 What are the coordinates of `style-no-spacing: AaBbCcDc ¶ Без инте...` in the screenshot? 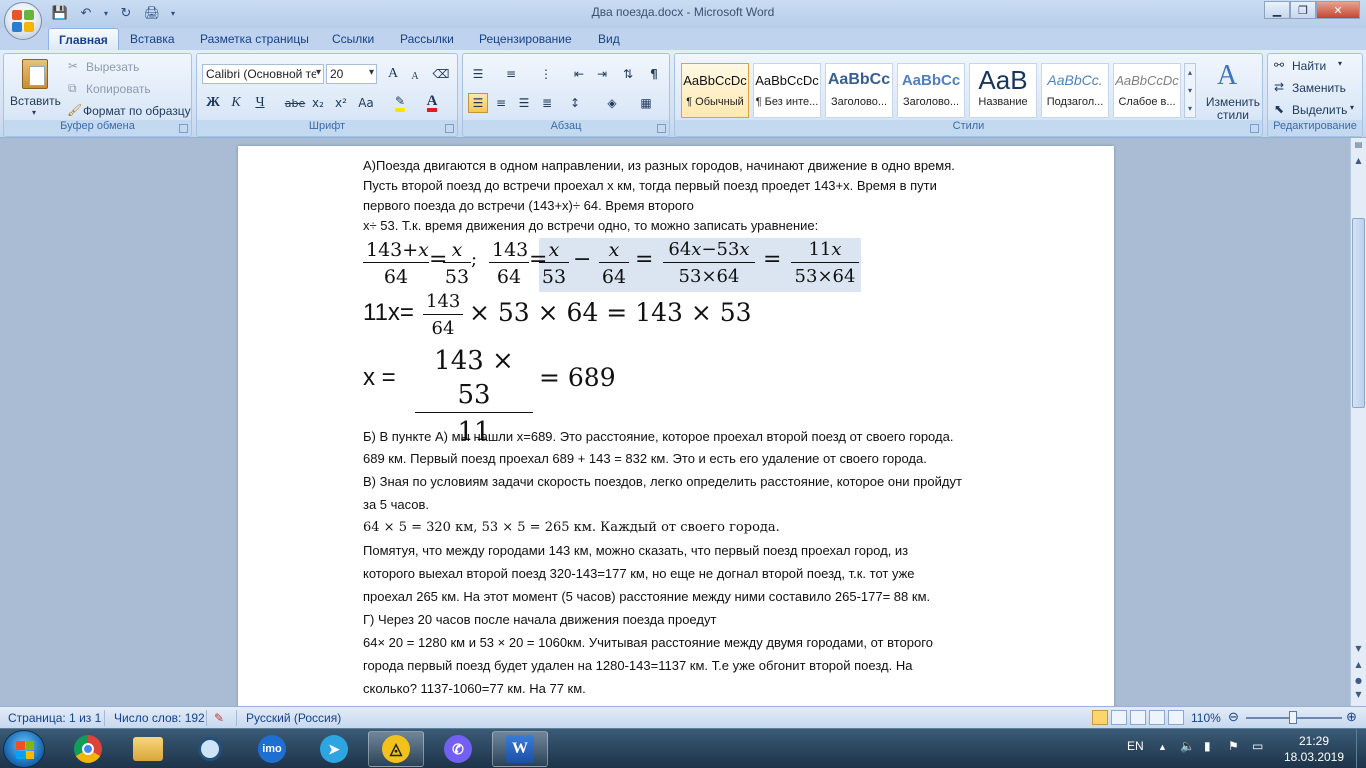 It's located at (787, 90).